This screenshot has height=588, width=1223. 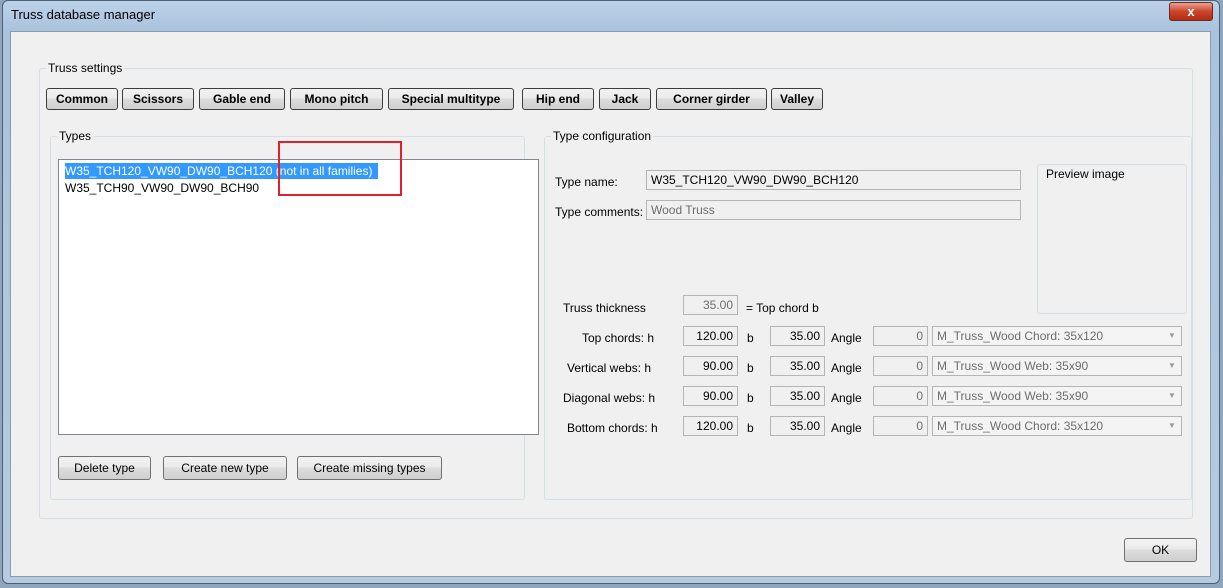 I want to click on type-comments-label: Type comments:, so click(x=599, y=212).